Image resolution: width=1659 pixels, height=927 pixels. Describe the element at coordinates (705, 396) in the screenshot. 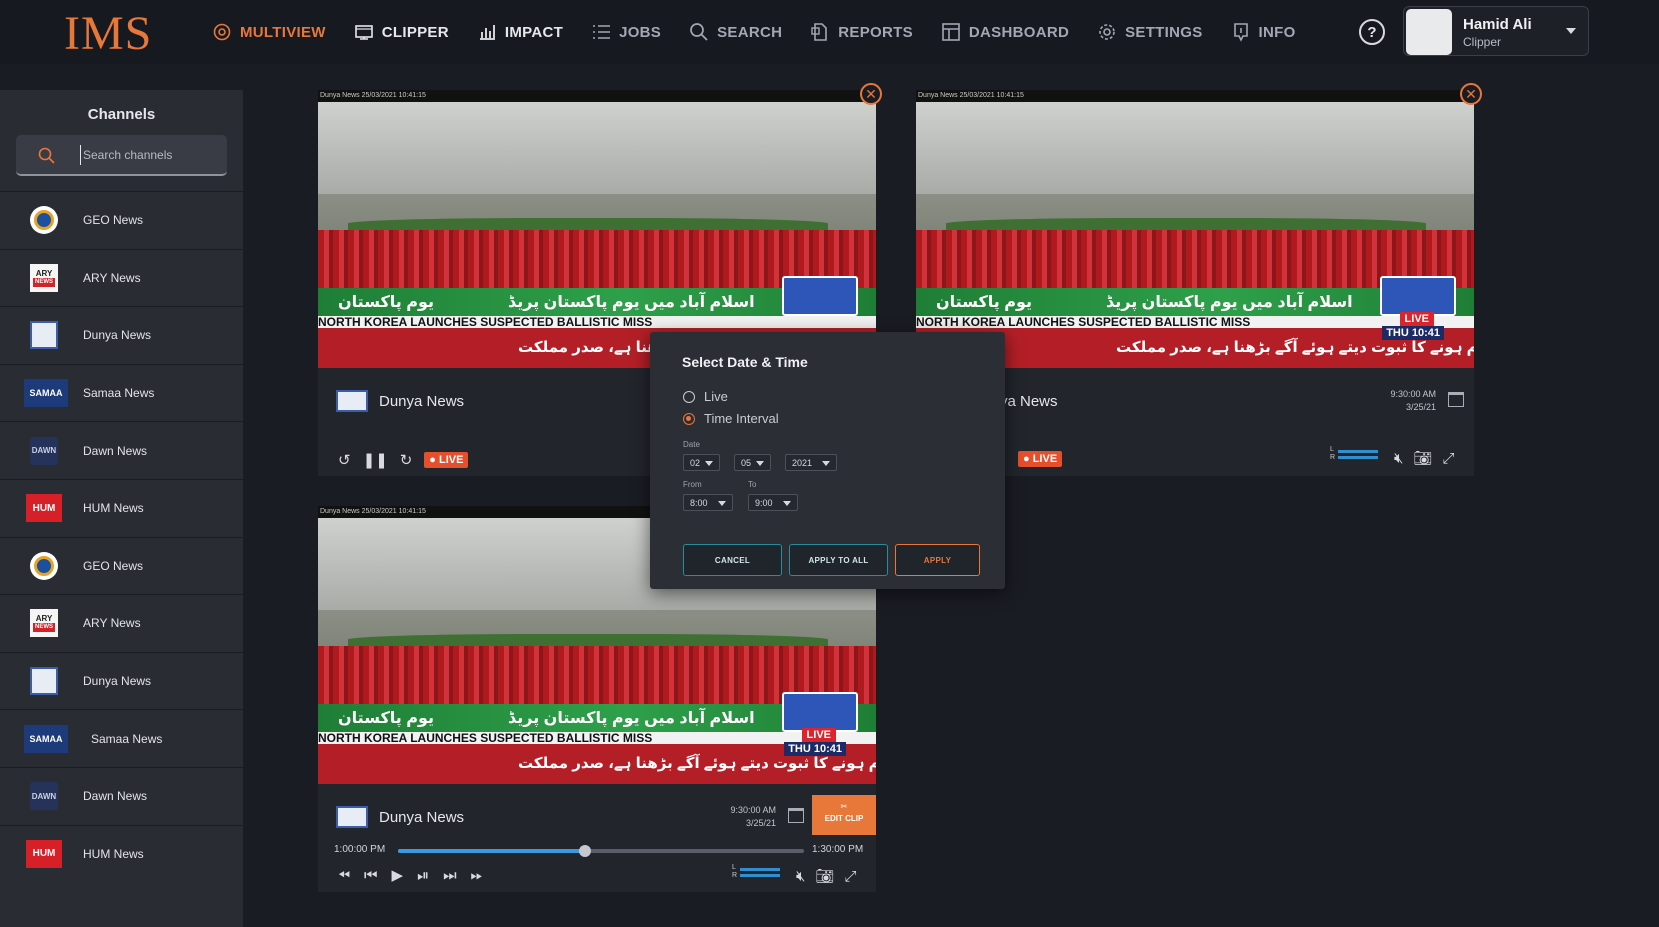

I see `radio-live: Live` at that location.